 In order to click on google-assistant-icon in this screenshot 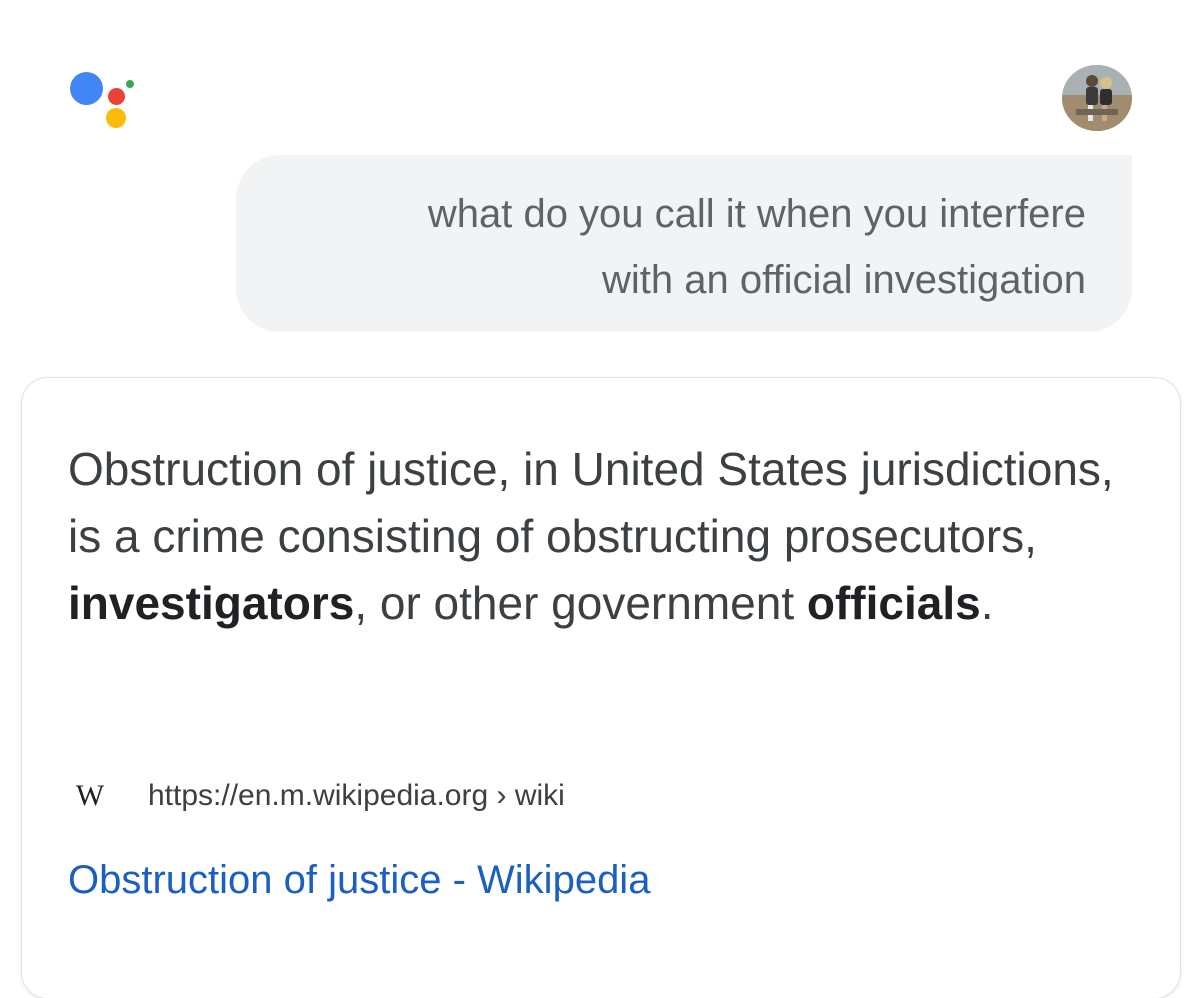, I will do `click(103, 100)`.